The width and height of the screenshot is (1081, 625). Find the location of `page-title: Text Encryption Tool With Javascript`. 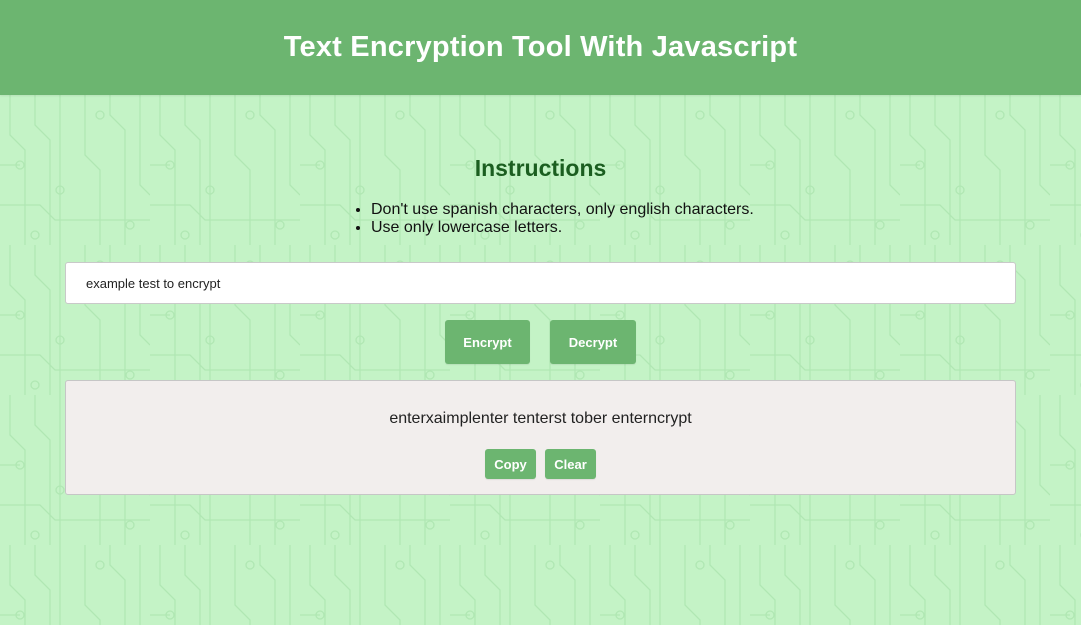

page-title: Text Encryption Tool With Javascript is located at coordinates (540, 47).